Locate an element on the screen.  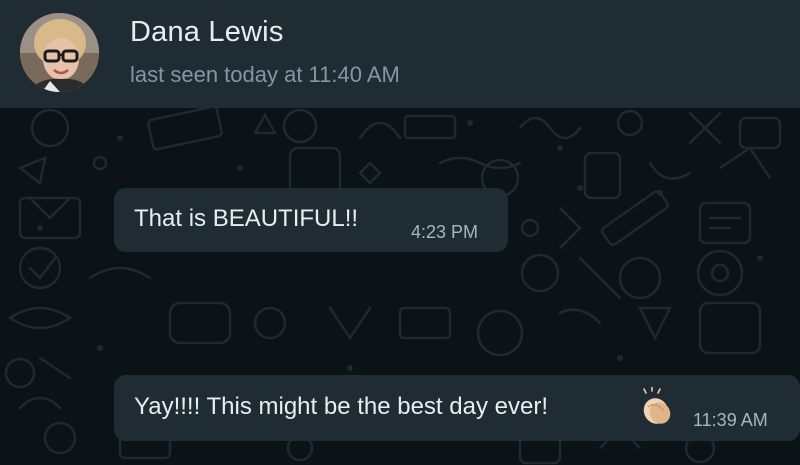
contact-name: Dana Lewis is located at coordinates (207, 32).